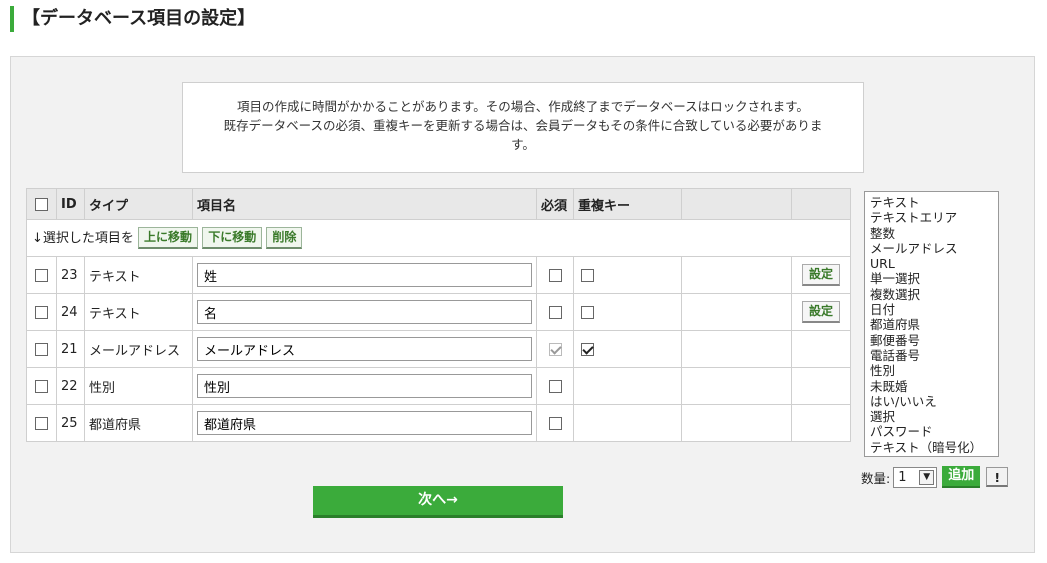  I want to click on quantity-select: 1 ▼, so click(915, 477).